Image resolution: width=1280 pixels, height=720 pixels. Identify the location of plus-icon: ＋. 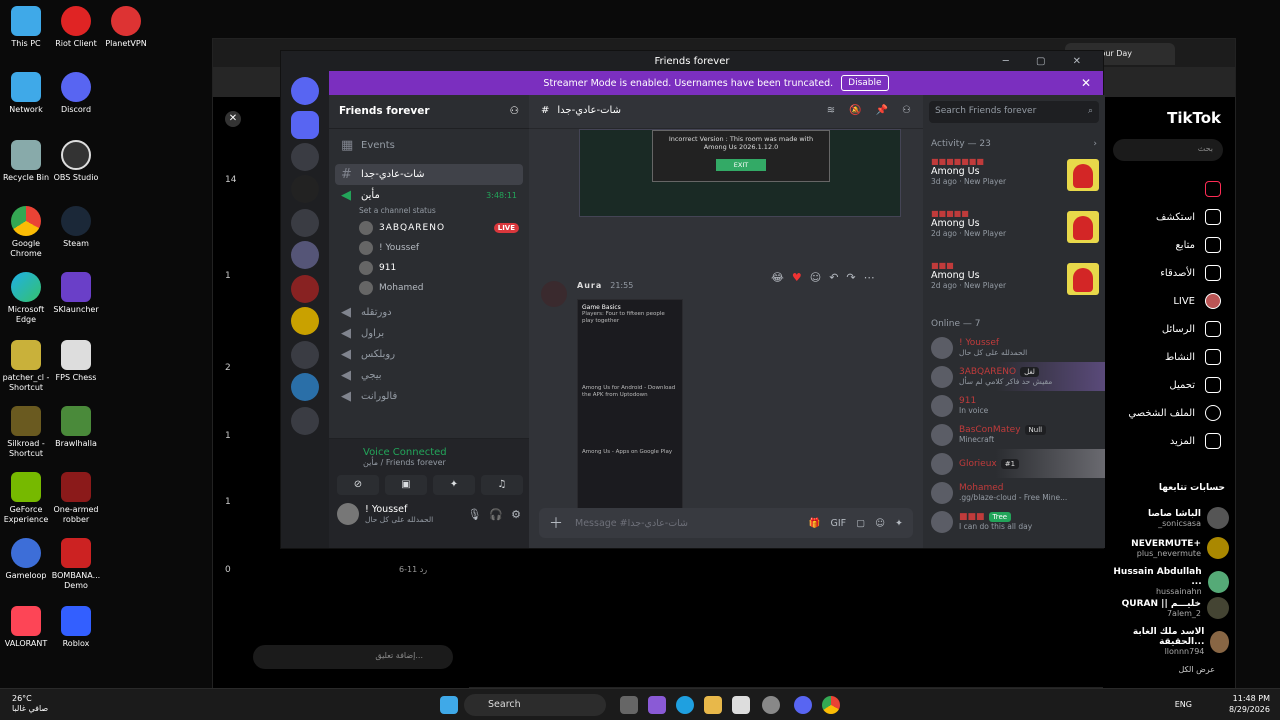
(556, 523).